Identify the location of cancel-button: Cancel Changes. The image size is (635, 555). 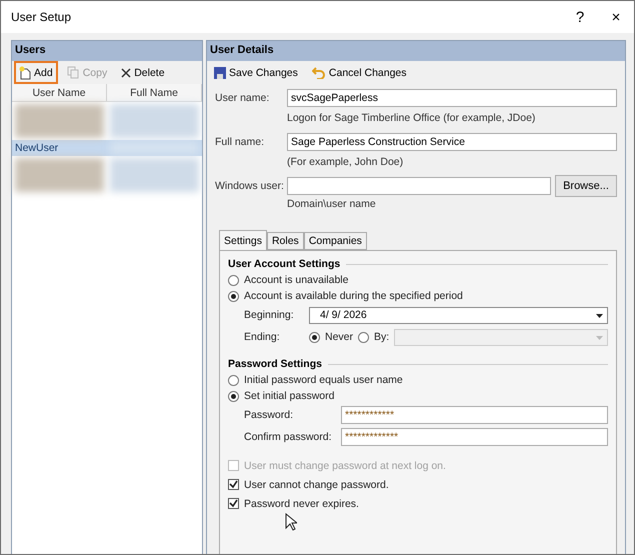
(359, 72).